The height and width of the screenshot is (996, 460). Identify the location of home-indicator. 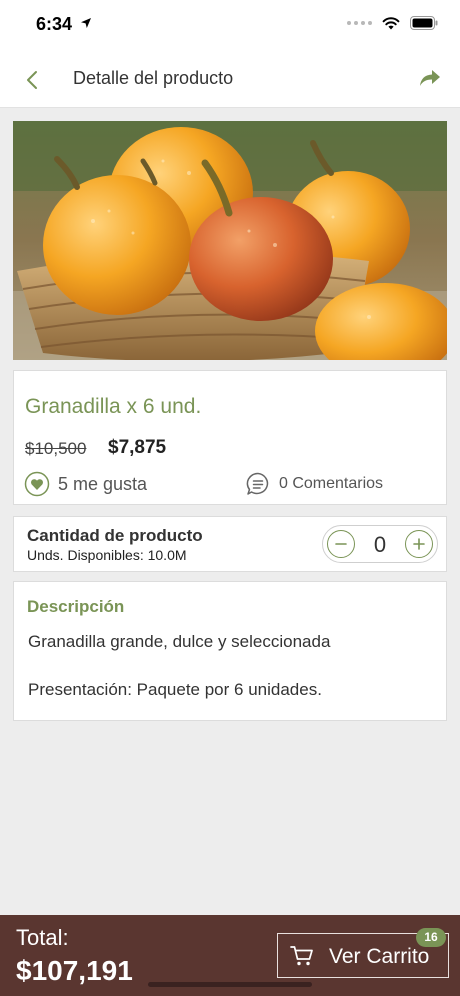
(230, 984).